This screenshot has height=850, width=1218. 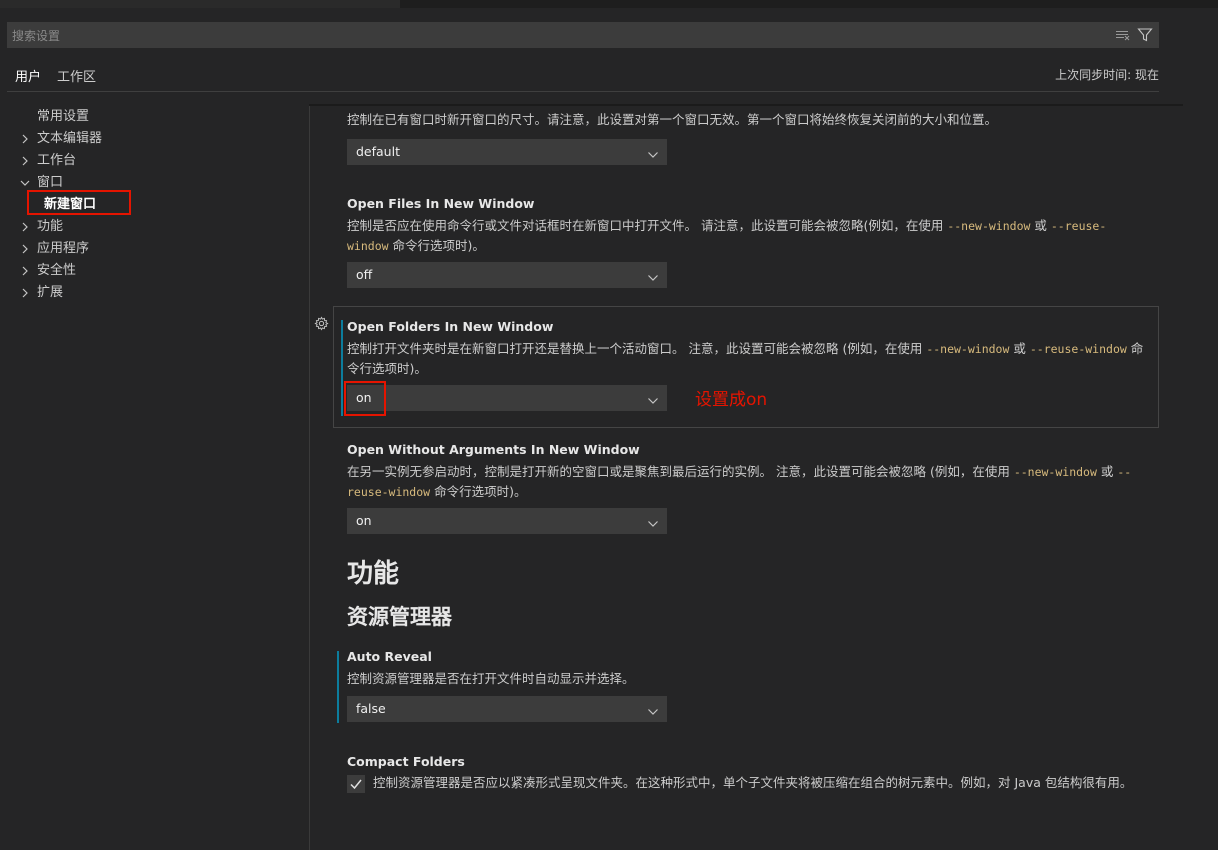 I want to click on select-value: false, so click(x=371, y=708).